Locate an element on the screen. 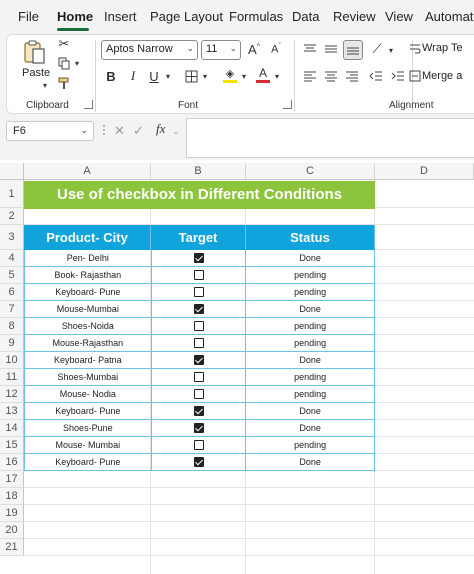 The height and width of the screenshot is (574, 474). decrease-font-size-button: Aˇ is located at coordinates (276, 49).